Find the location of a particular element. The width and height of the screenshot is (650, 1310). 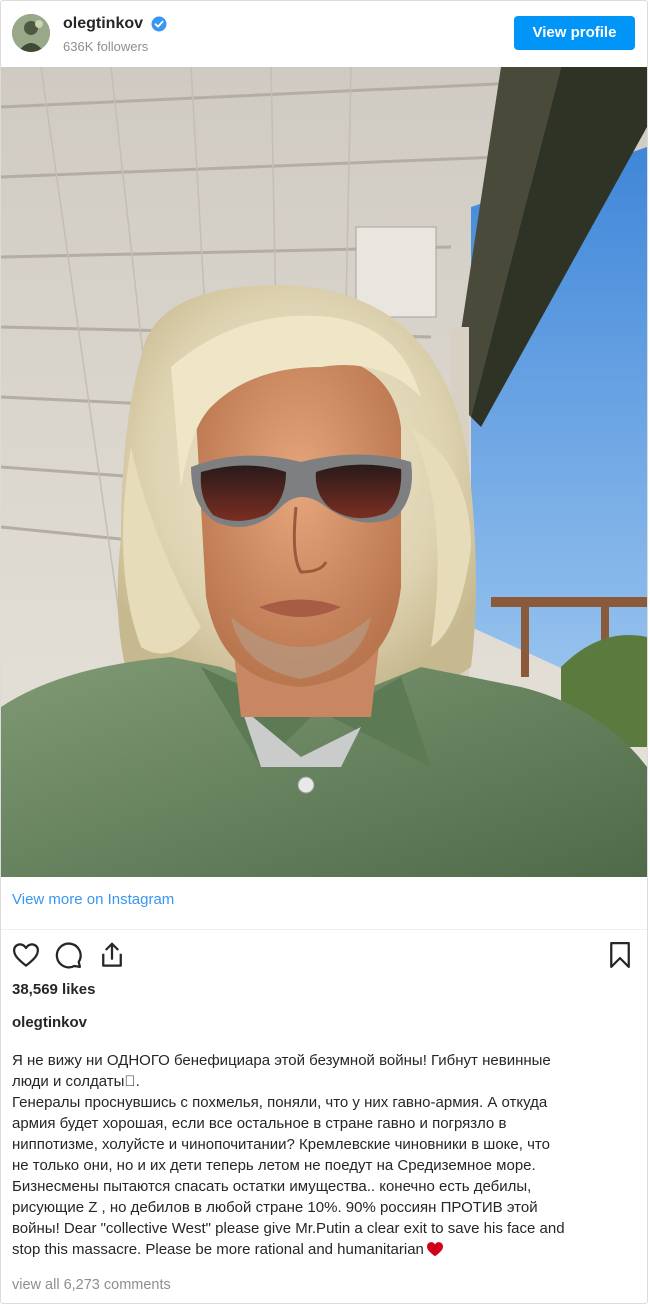

red-heart-emoji-icon is located at coordinates (435, 1249).